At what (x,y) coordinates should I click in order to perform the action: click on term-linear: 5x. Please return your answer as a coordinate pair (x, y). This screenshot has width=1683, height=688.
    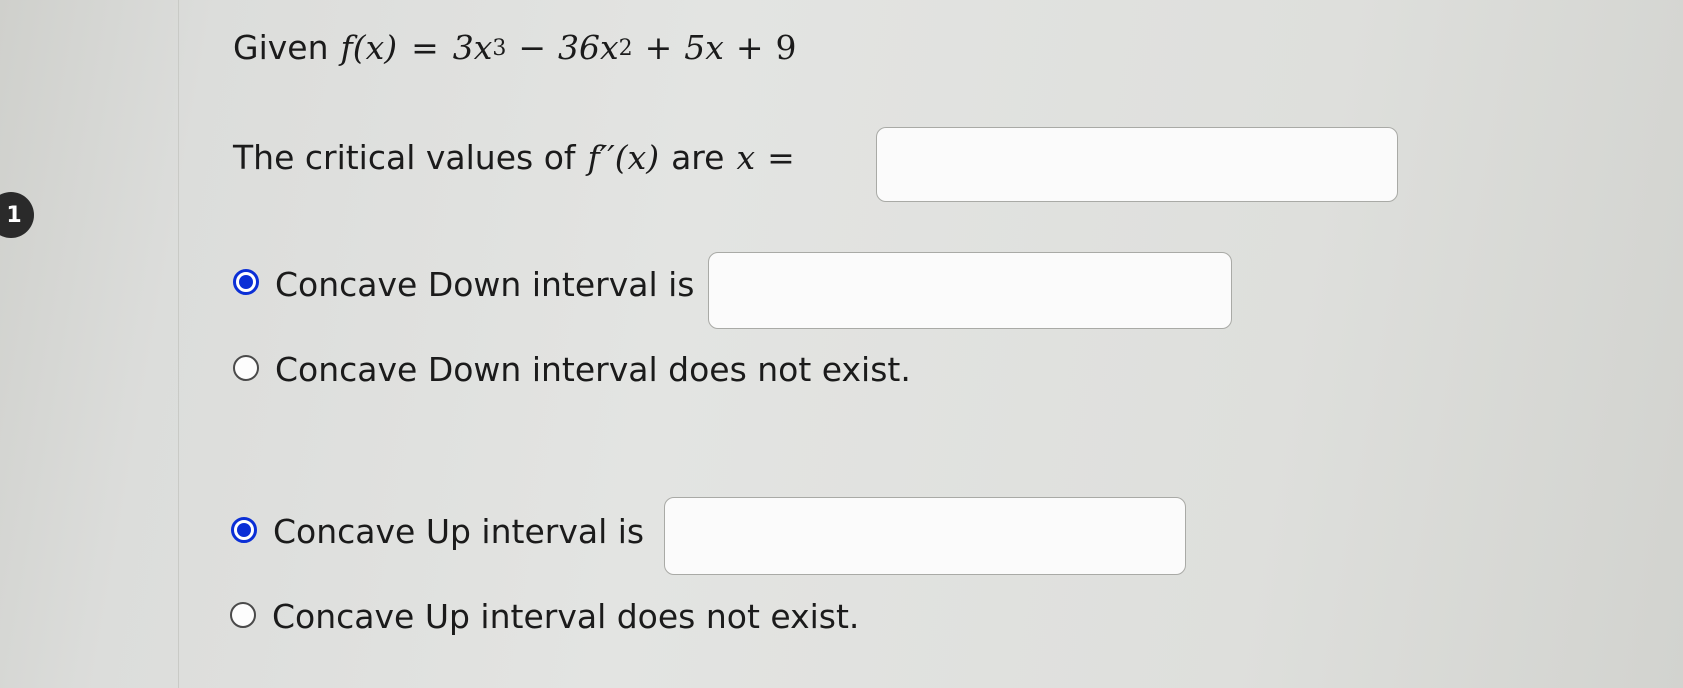
    Looking at the image, I should click on (704, 47).